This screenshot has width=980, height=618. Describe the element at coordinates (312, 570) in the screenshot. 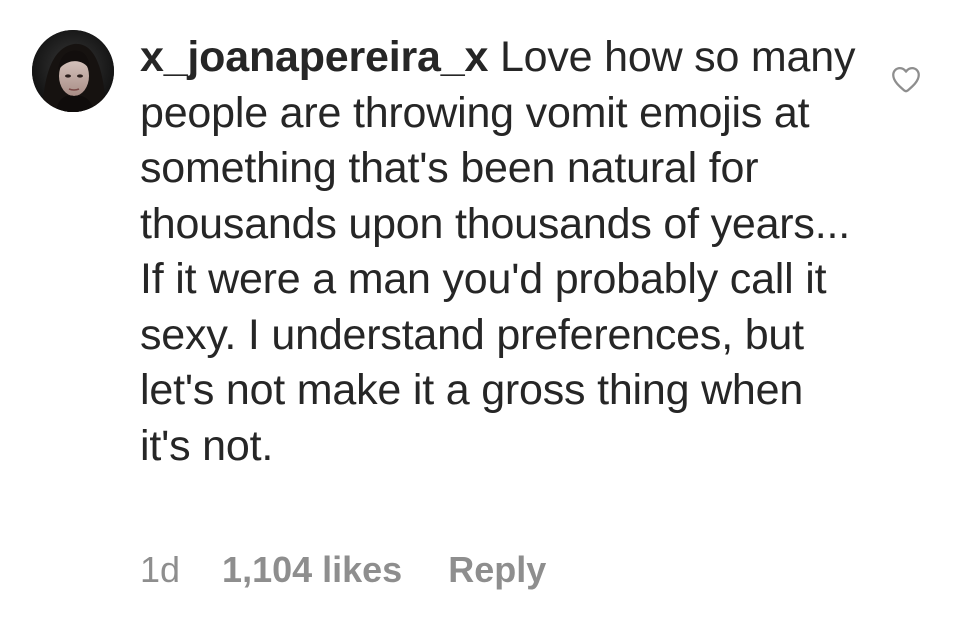

I see `likes-count: 1,104 likes` at that location.